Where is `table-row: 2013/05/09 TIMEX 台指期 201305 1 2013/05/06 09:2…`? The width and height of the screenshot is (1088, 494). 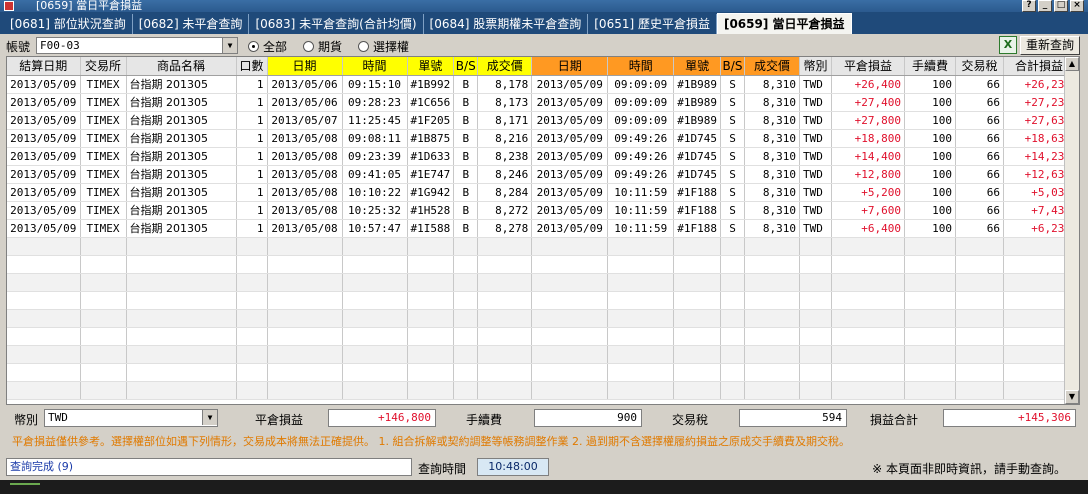
table-row: 2013/05/09 TIMEX 台指期 201305 1 2013/05/06 09:2… is located at coordinates (541, 102).